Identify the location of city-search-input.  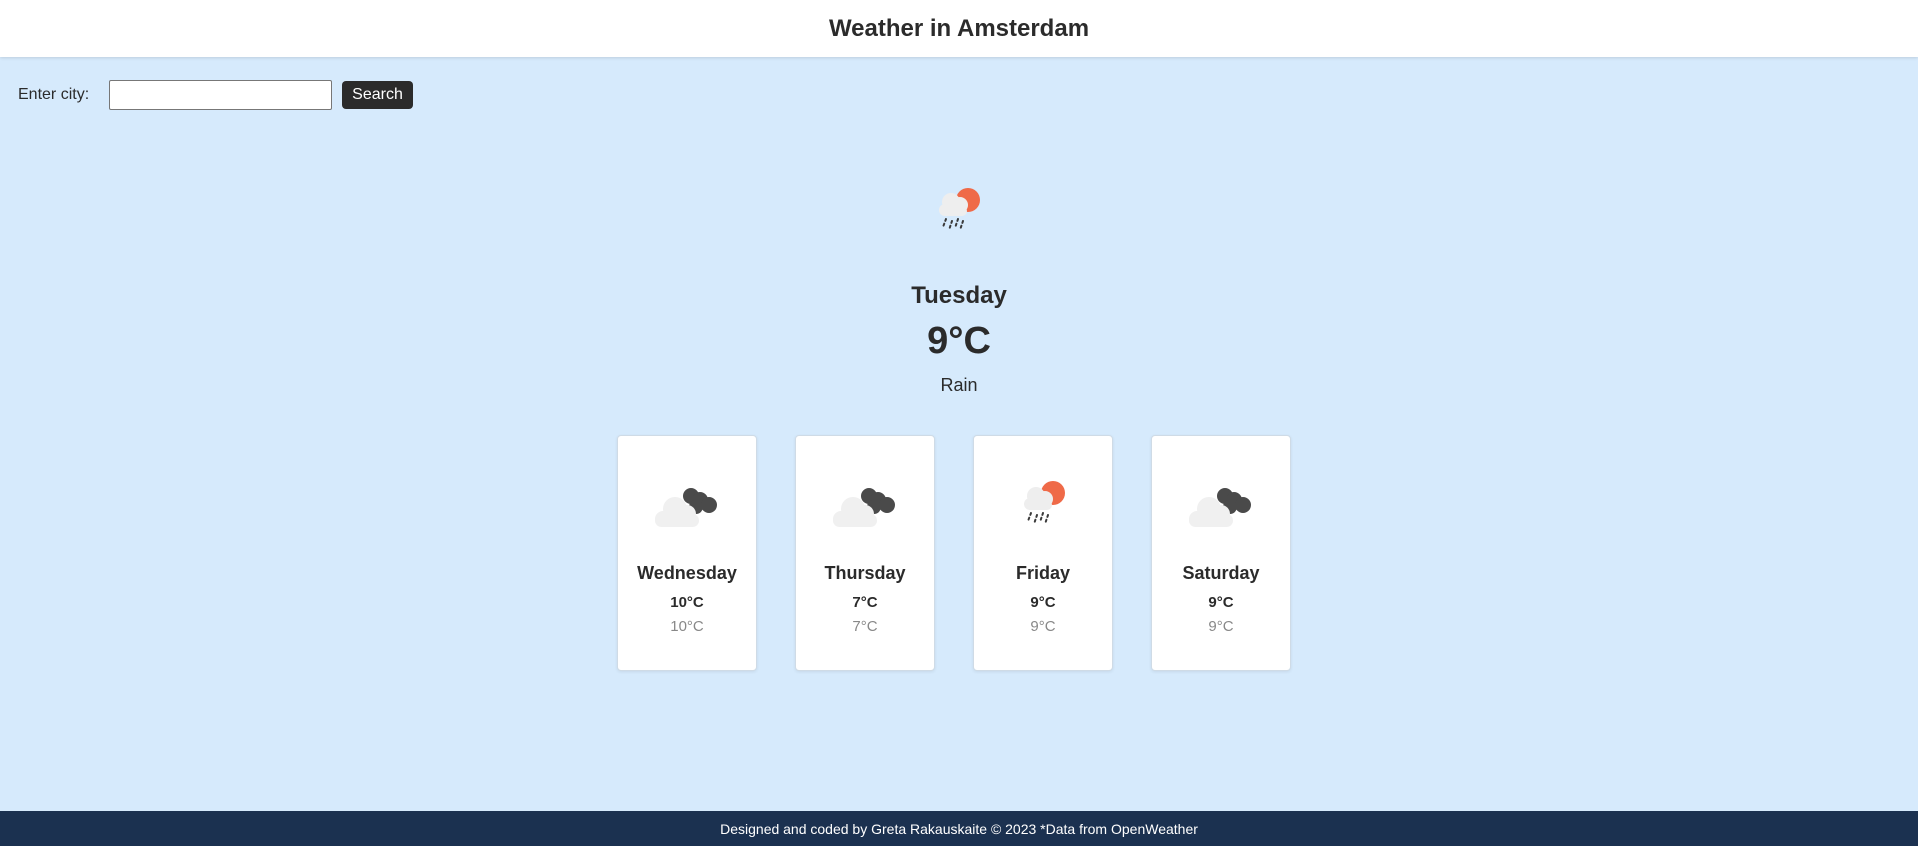
(221, 95).